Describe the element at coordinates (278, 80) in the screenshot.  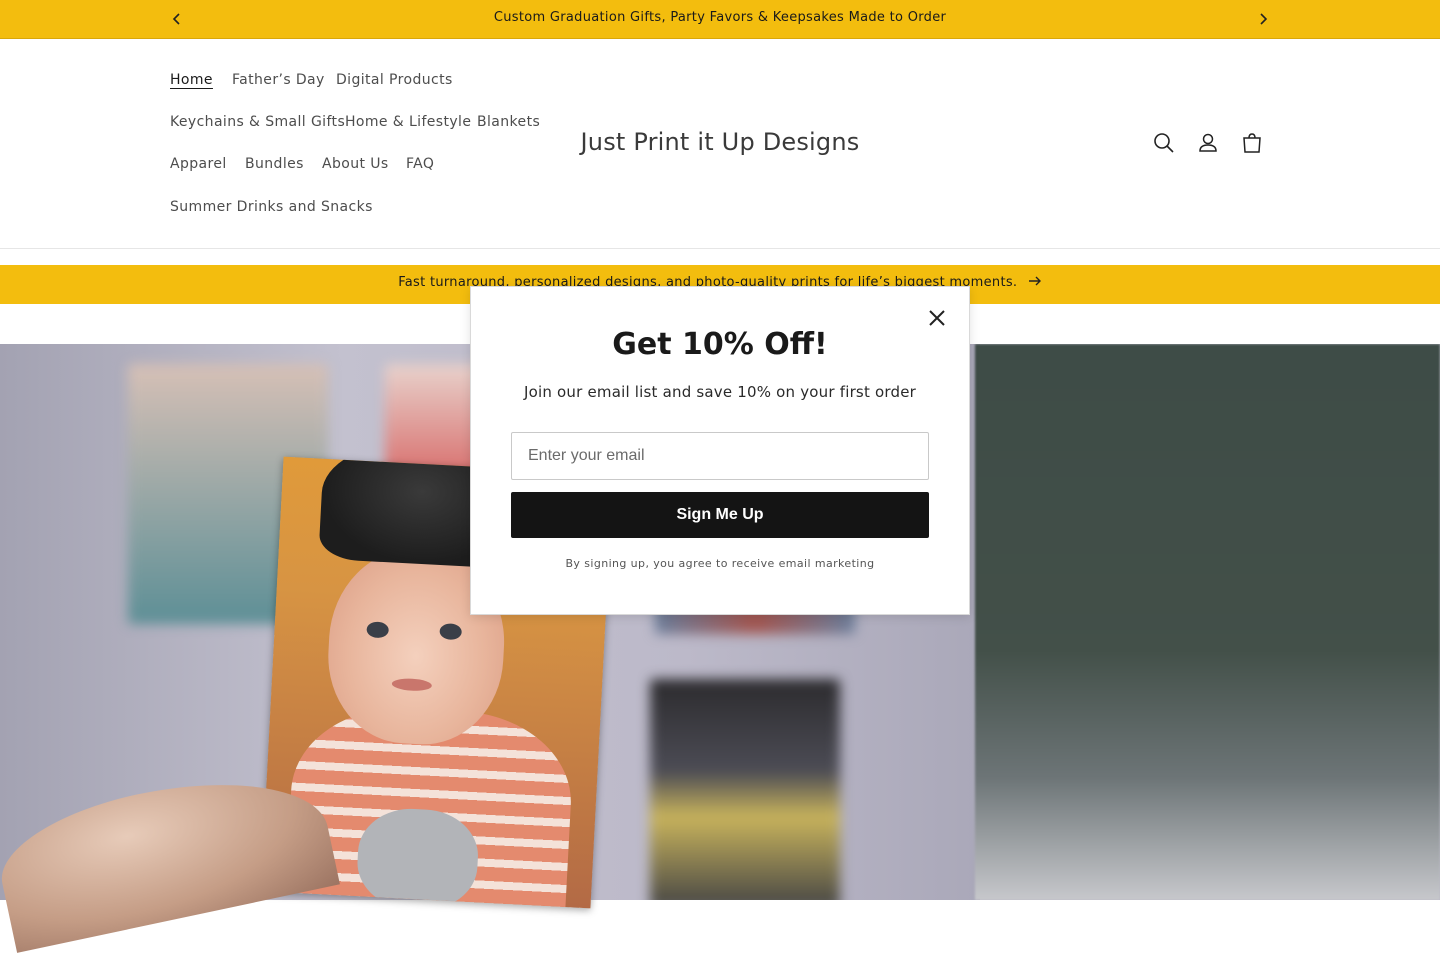
I see `nav-item-fathers-day: Father’s Day` at that location.